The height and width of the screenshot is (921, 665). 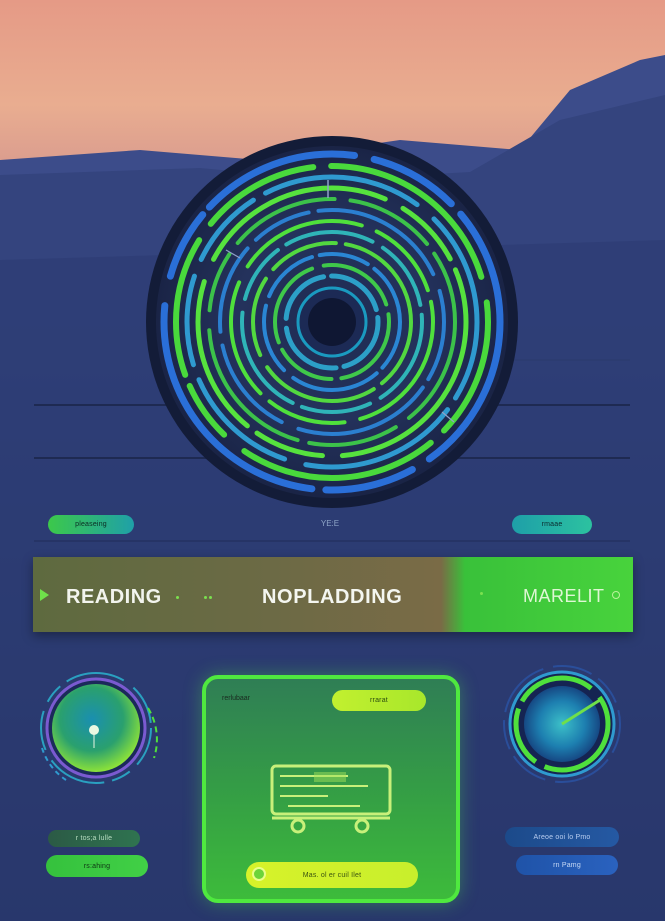 What do you see at coordinates (114, 597) in the screenshot?
I see `status-left-label: READING` at bounding box center [114, 597].